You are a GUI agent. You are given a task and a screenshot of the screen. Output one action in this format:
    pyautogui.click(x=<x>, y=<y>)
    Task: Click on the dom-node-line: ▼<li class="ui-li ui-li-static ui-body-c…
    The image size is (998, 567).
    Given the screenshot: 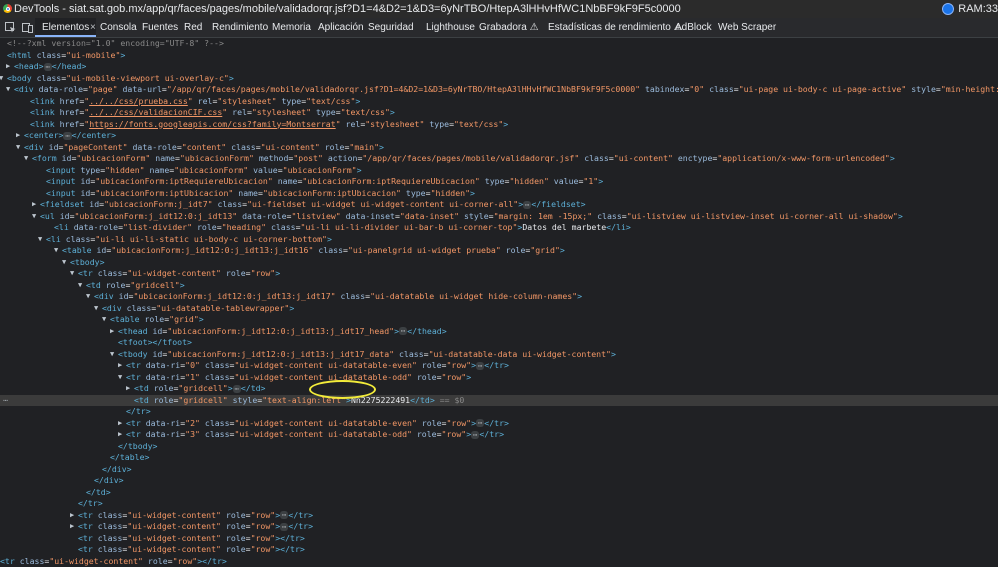 What is the action you would take?
    pyautogui.click(x=499, y=240)
    